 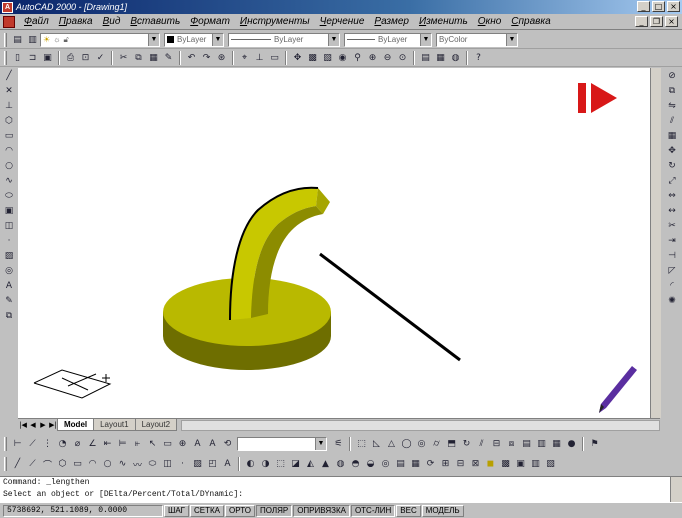 I want to click on properties-icon: ▤, so click(x=425, y=58).